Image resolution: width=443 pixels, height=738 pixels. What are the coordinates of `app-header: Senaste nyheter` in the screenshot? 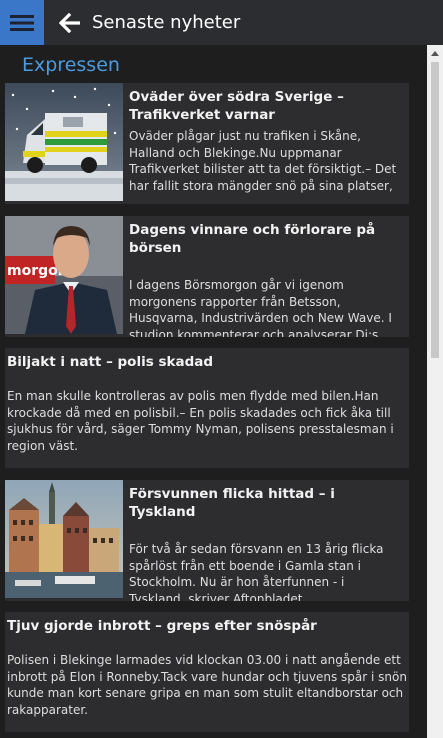 It's located at (221, 22).